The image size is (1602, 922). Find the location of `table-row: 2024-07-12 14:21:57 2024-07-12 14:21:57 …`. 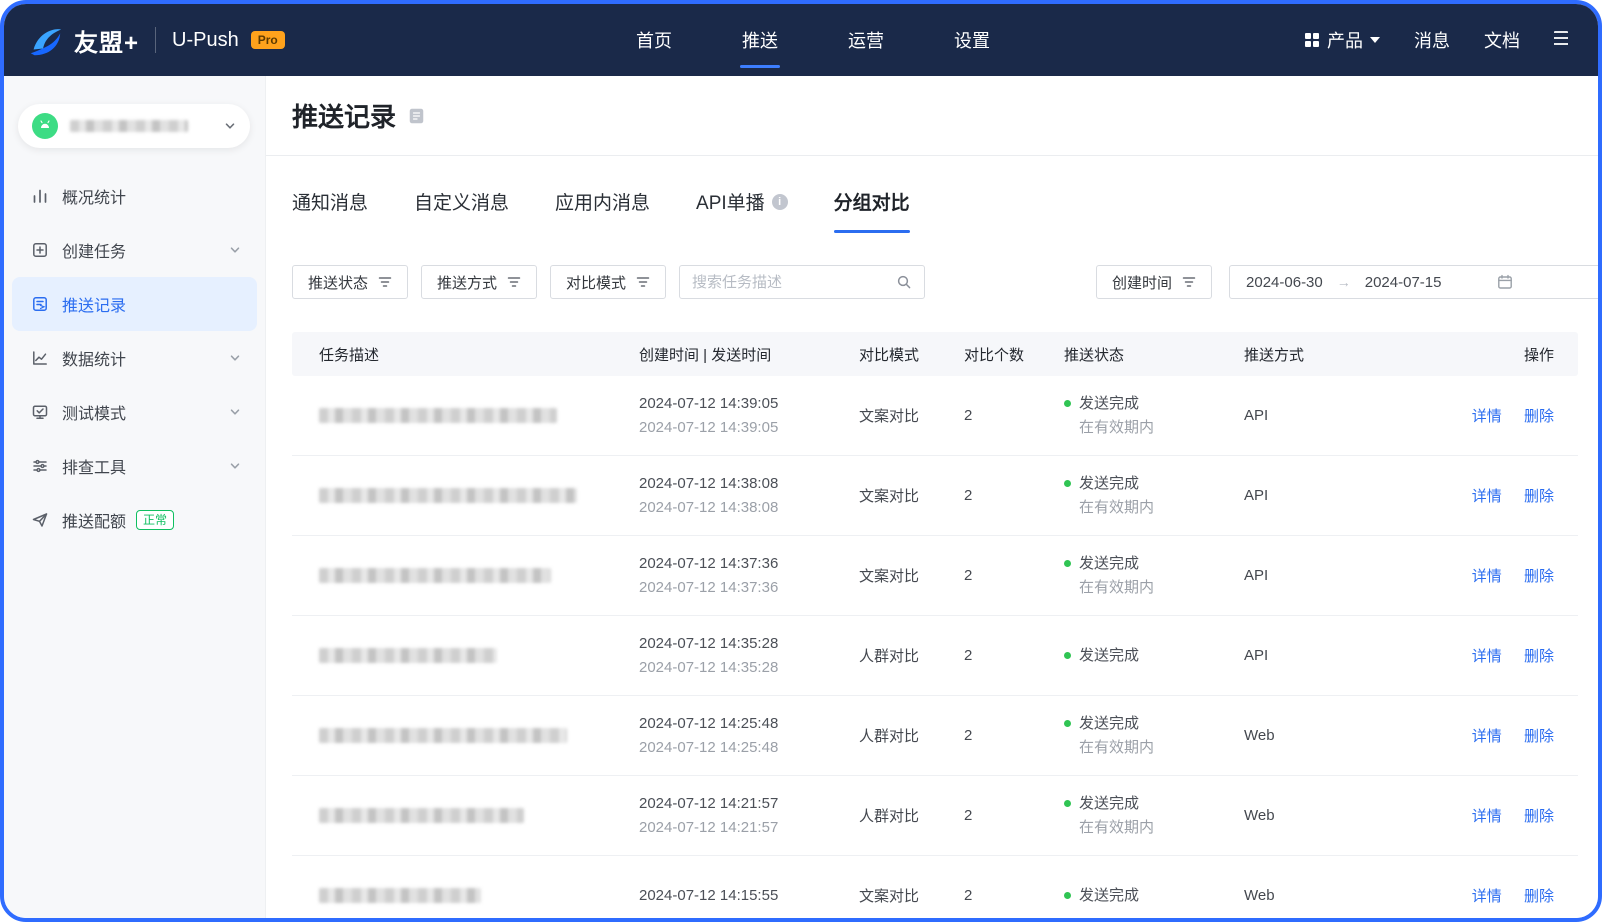

table-row: 2024-07-12 14:21:57 2024-07-12 14:21:57 … is located at coordinates (935, 816).